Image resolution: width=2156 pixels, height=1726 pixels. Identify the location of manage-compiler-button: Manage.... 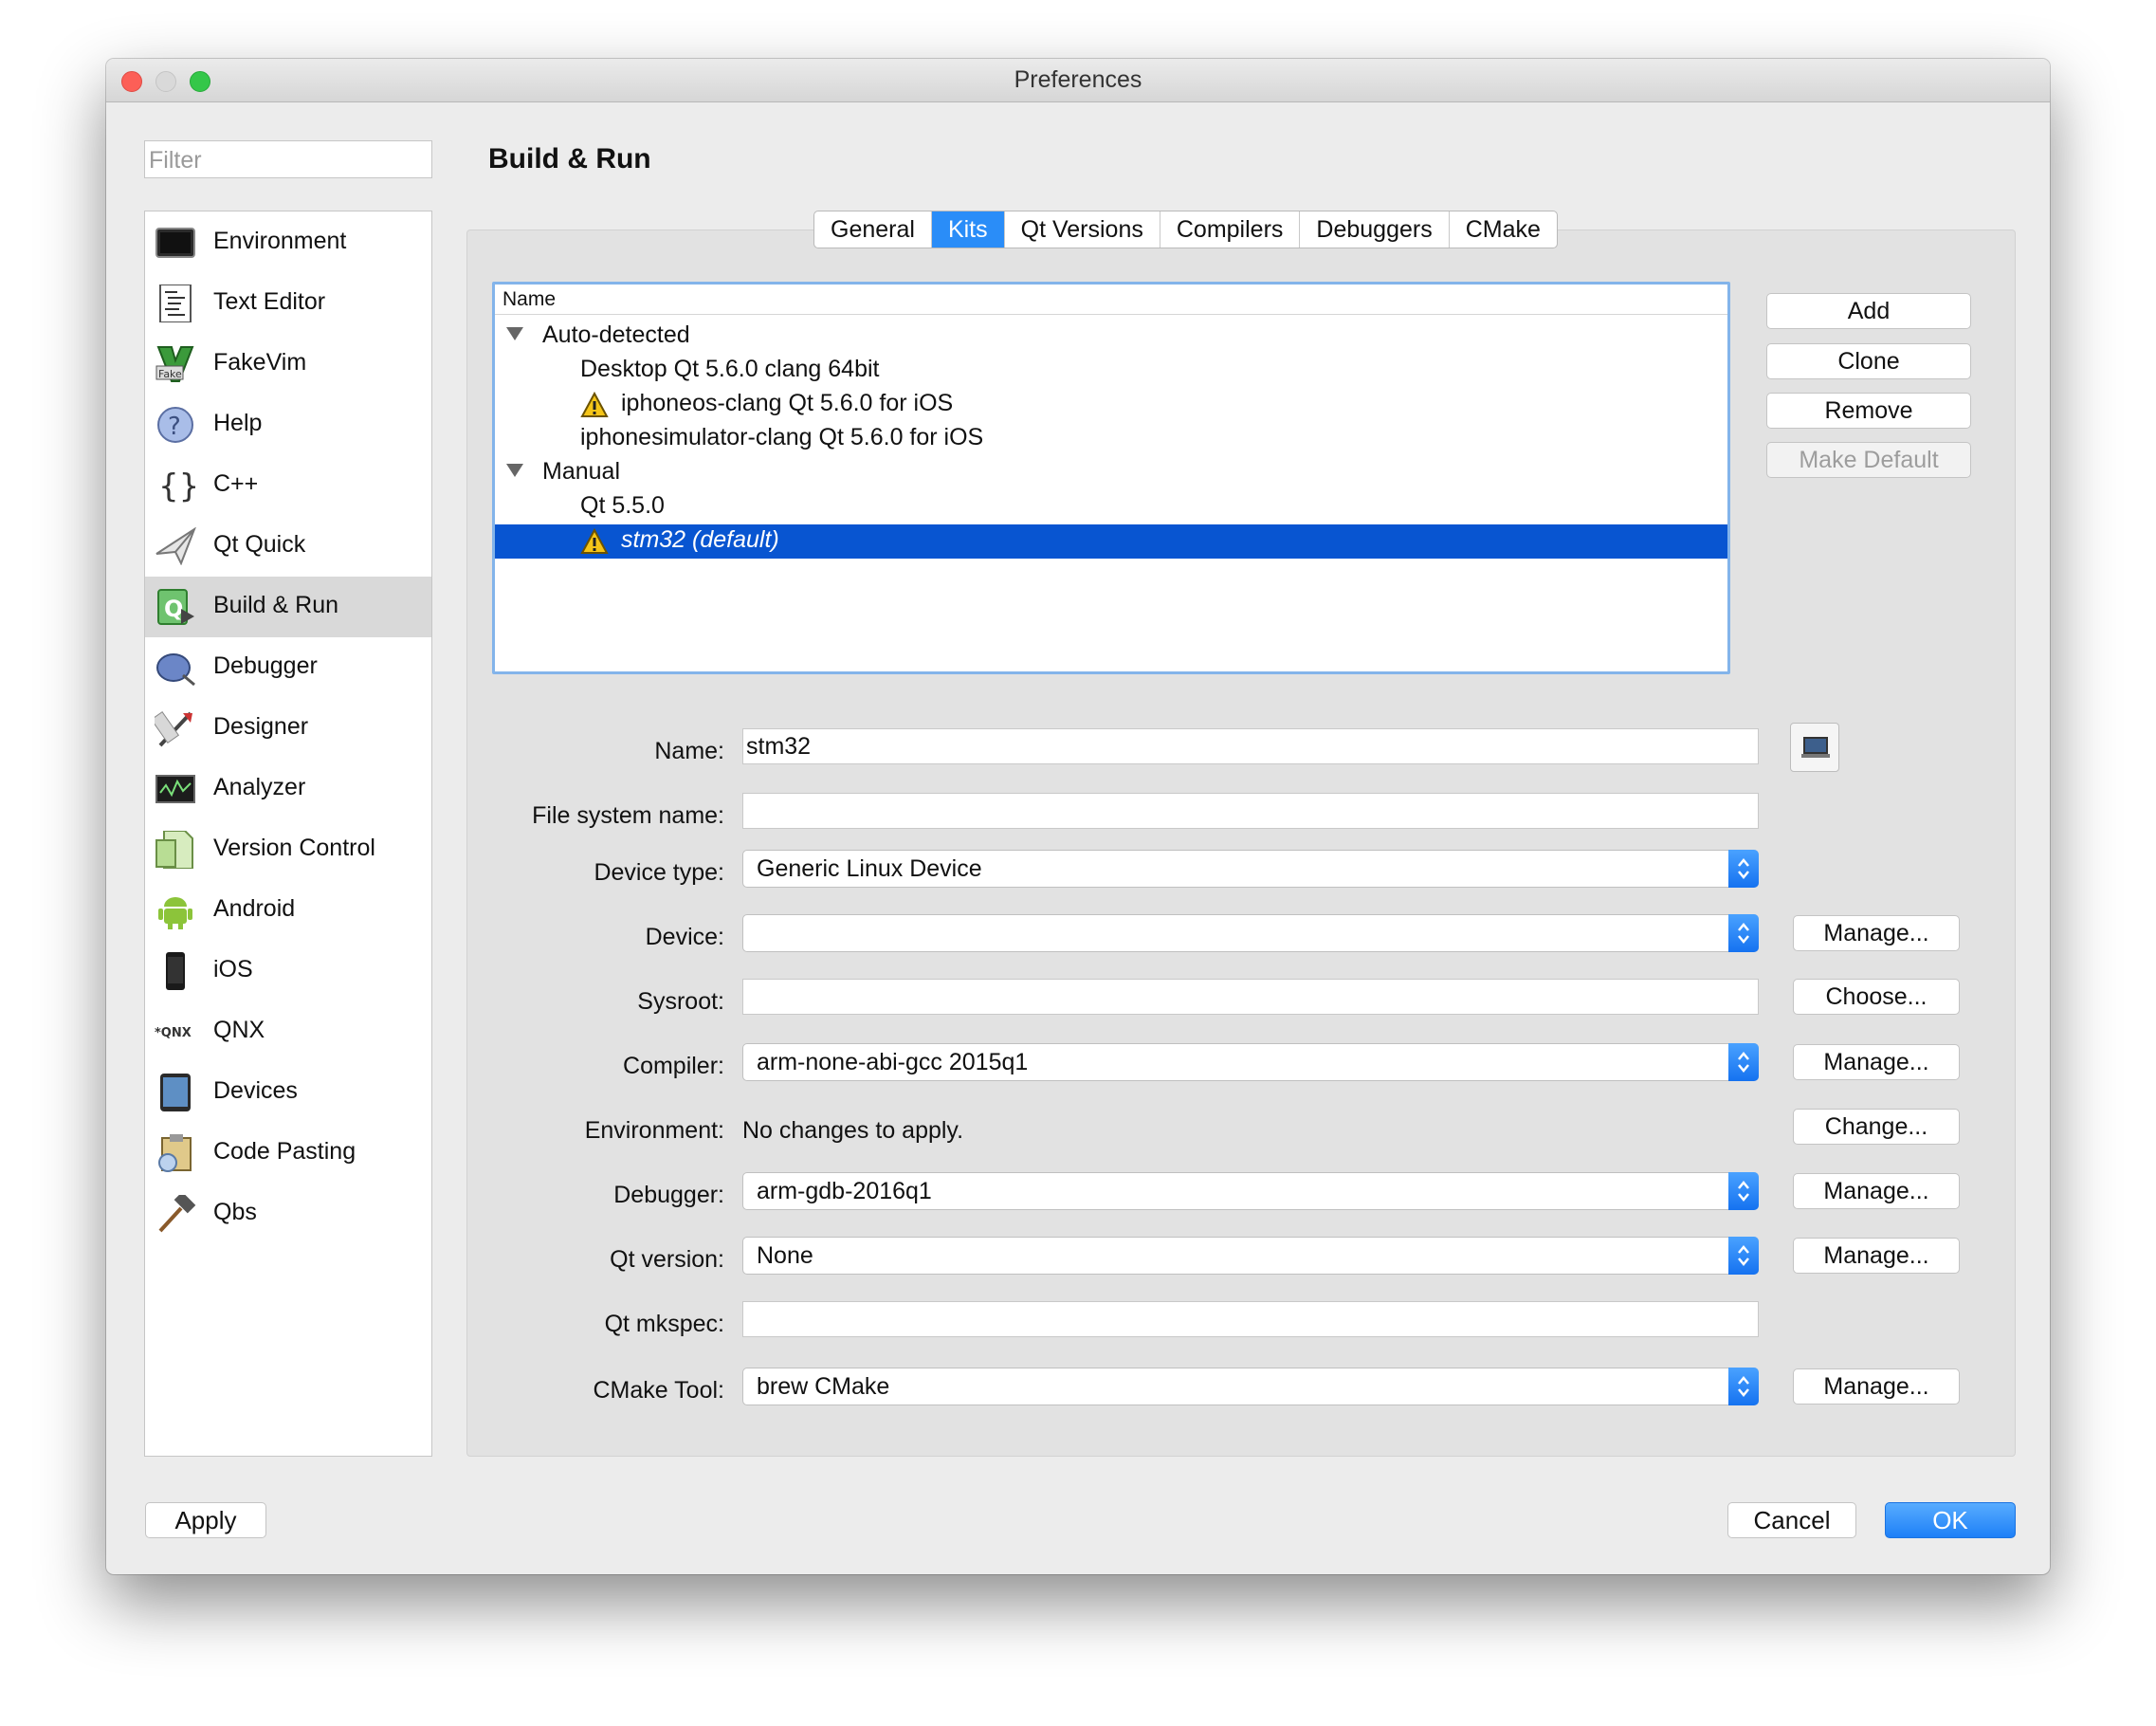
(1876, 1062).